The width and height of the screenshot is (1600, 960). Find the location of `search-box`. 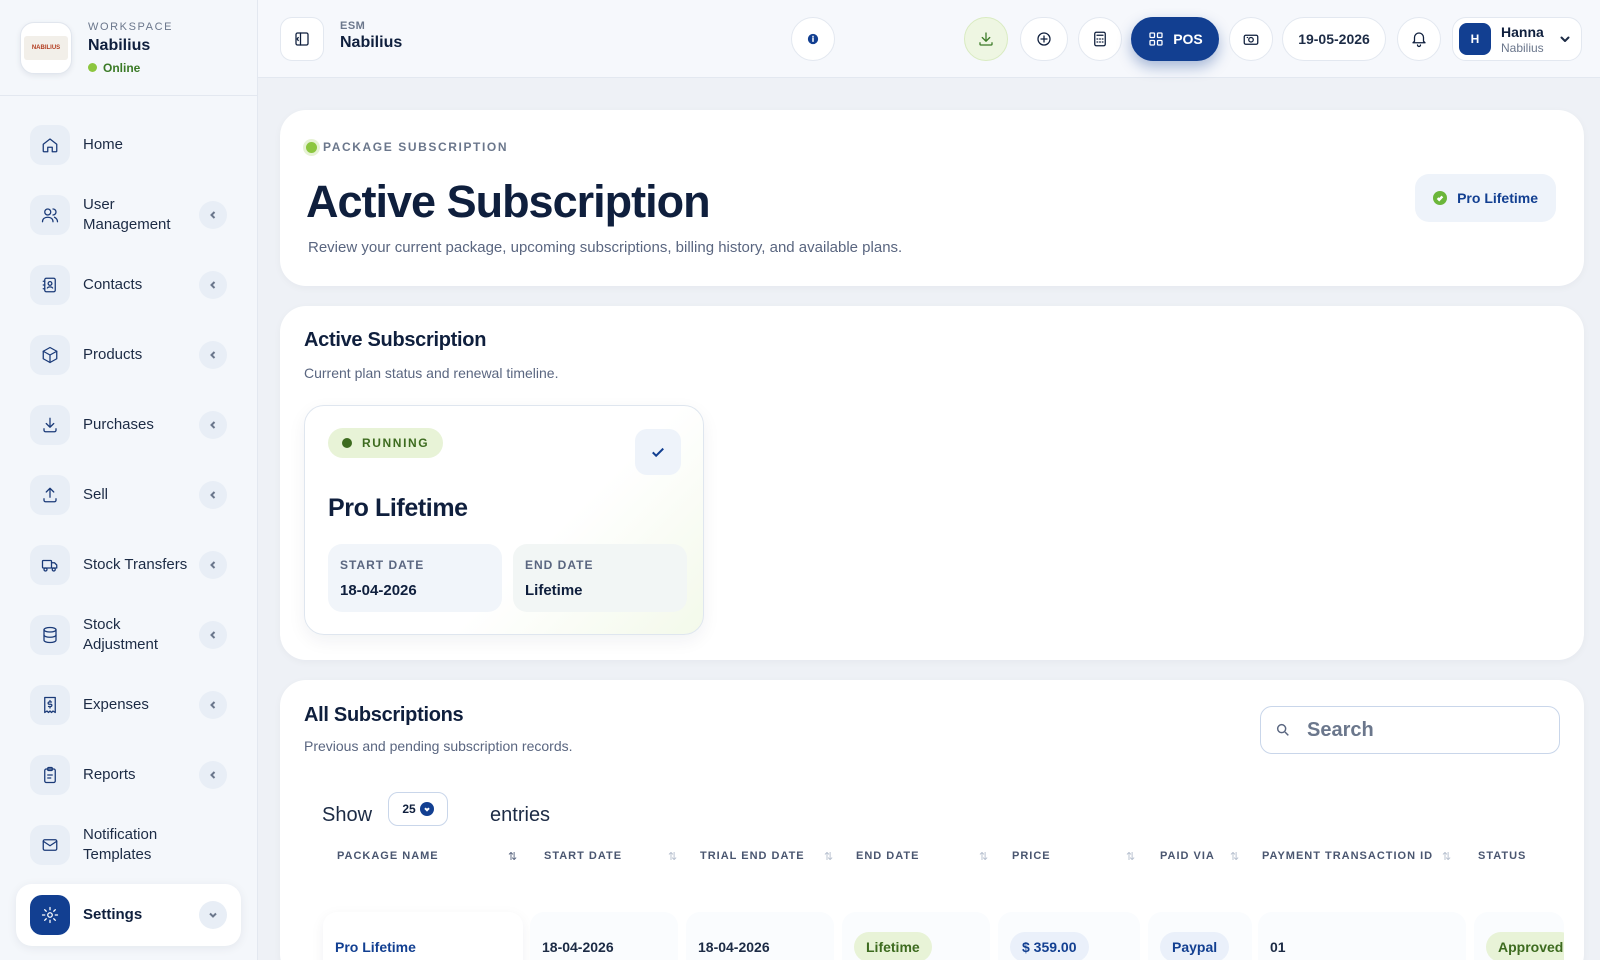

search-box is located at coordinates (1410, 730).